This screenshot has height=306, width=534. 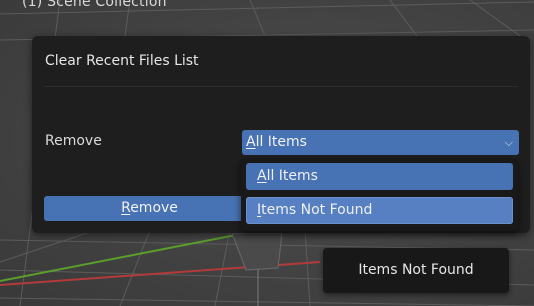 I want to click on scene-collection-label: (1) Scene Collection, so click(x=94, y=5).